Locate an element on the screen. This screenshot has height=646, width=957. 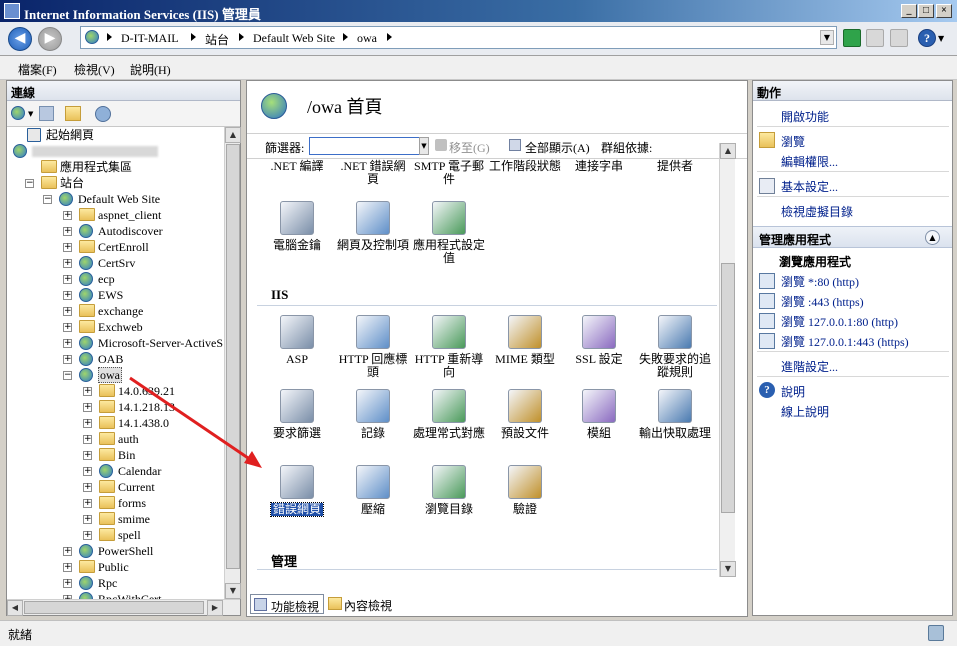
tree-node: + aspnet_client is located at coordinates (115, 215).